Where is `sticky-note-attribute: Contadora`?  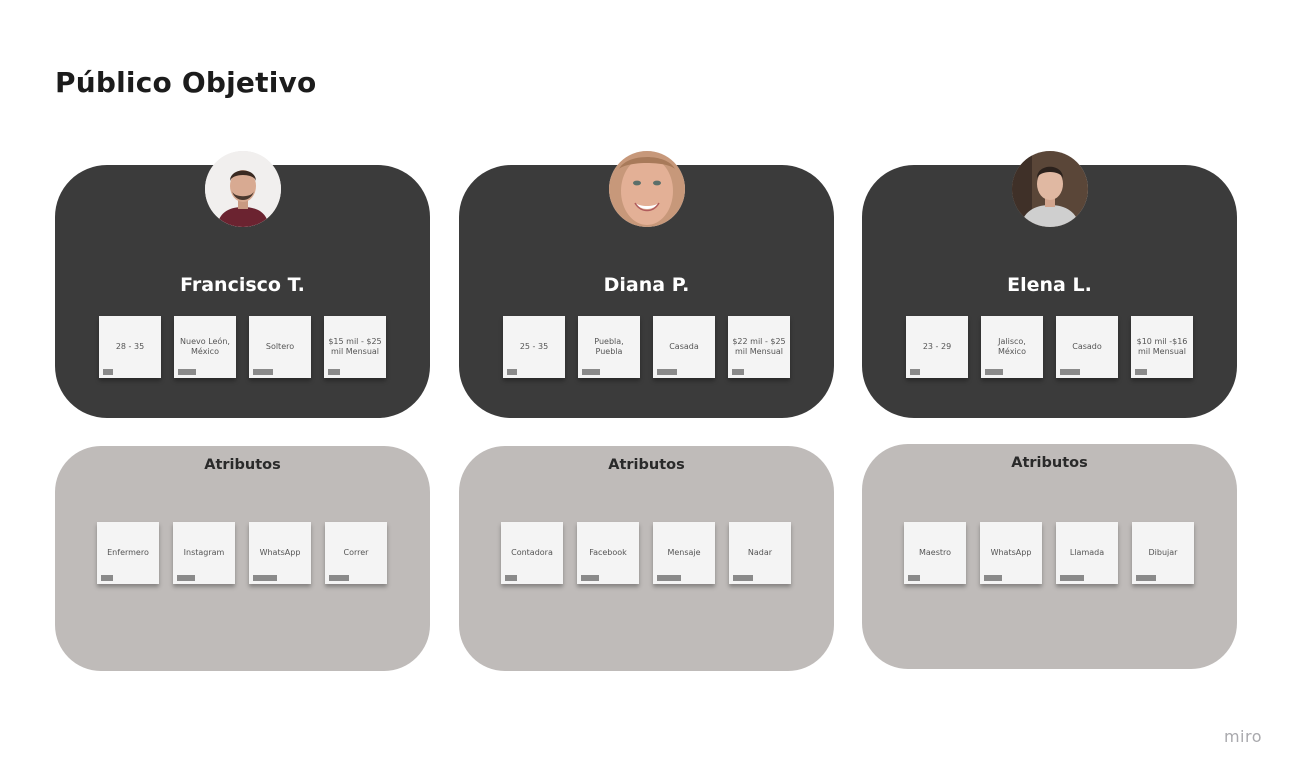 sticky-note-attribute: Contadora is located at coordinates (532, 553).